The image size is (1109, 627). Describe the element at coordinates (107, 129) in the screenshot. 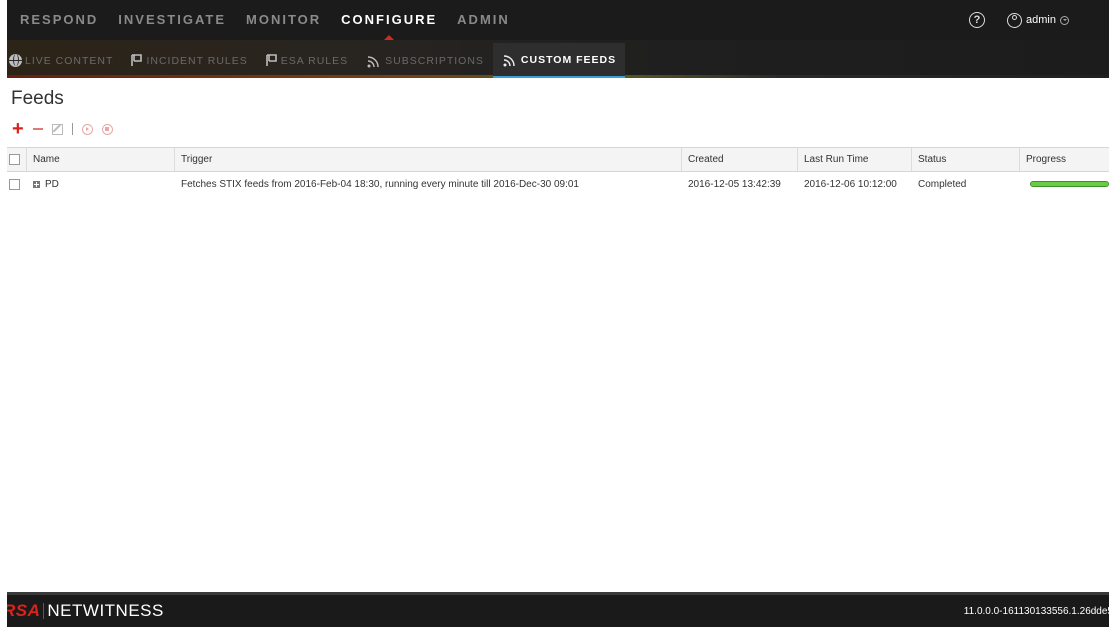

I see `stop-circle-icon` at that location.